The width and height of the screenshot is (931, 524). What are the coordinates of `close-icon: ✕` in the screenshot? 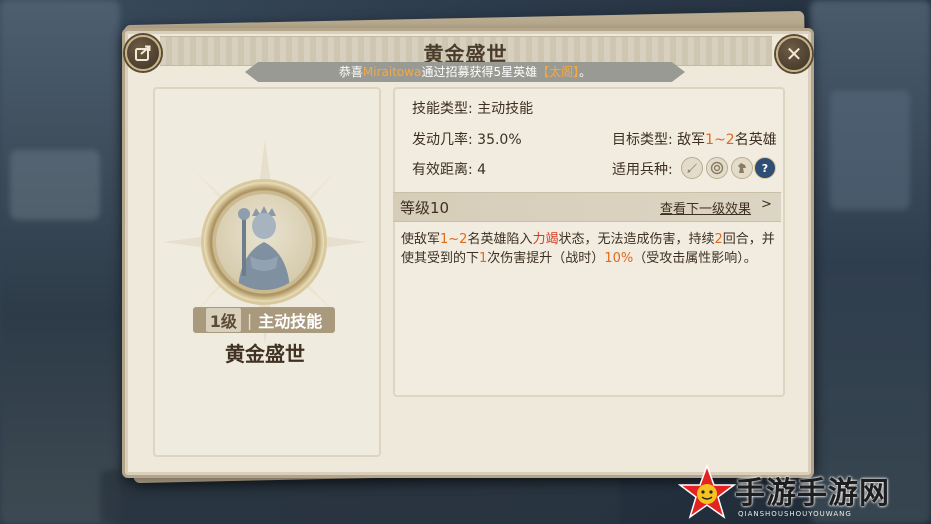 It's located at (794, 54).